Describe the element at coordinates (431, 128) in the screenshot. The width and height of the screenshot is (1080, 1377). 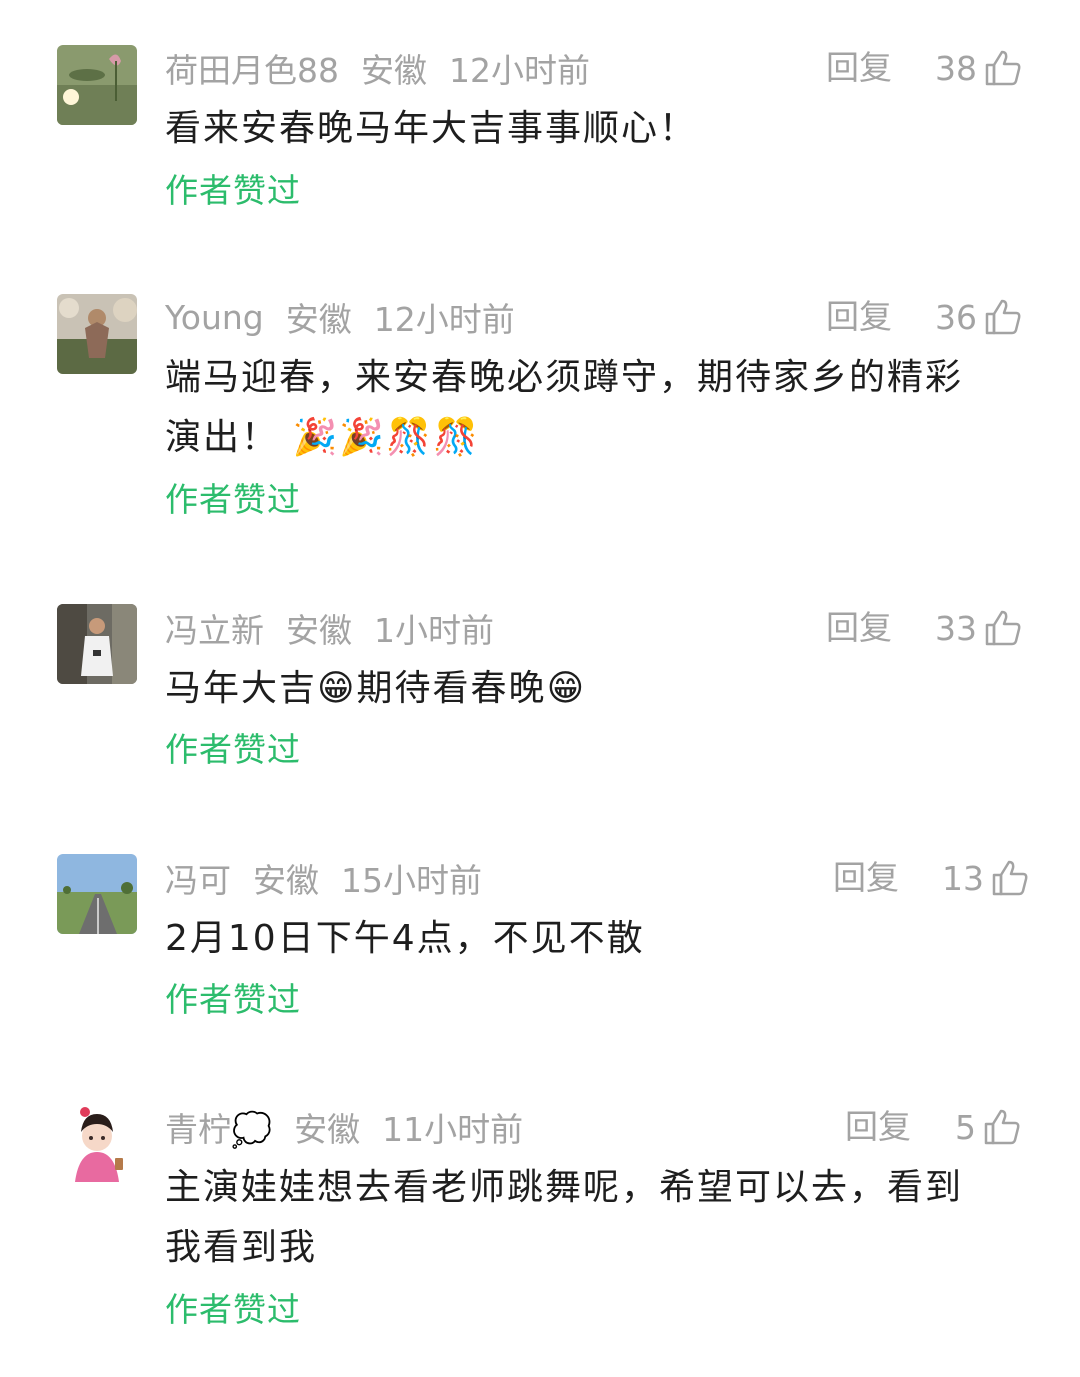
I see `comment-text: 看来安春晚马年大吉事事顺心！` at that location.